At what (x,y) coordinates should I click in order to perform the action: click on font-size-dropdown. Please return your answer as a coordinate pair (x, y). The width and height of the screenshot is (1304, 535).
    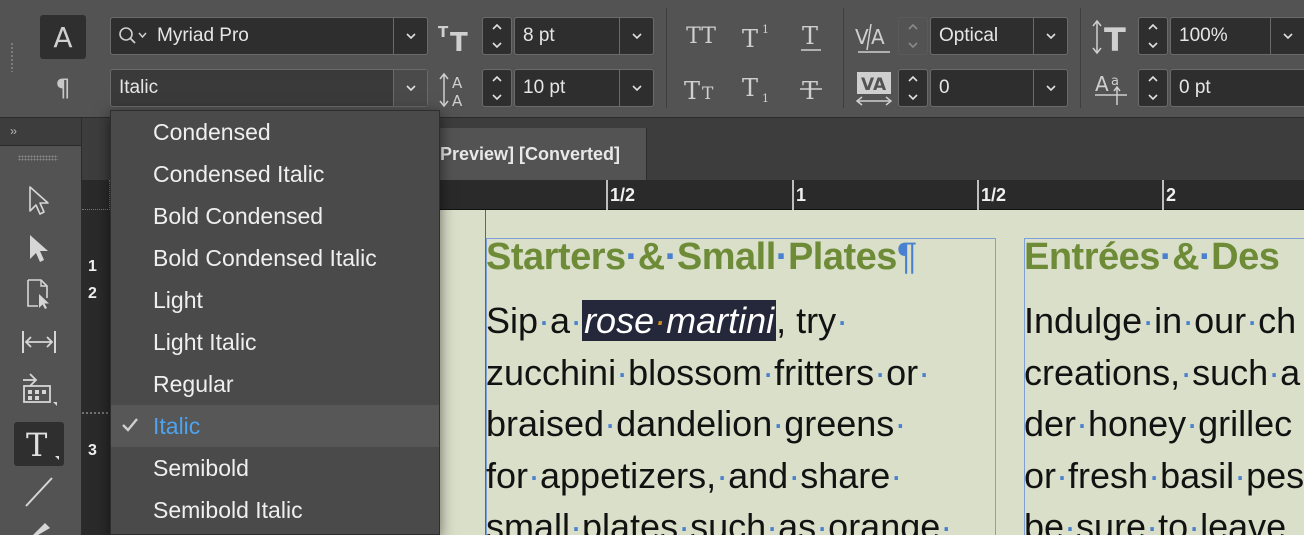
    Looking at the image, I should click on (636, 36).